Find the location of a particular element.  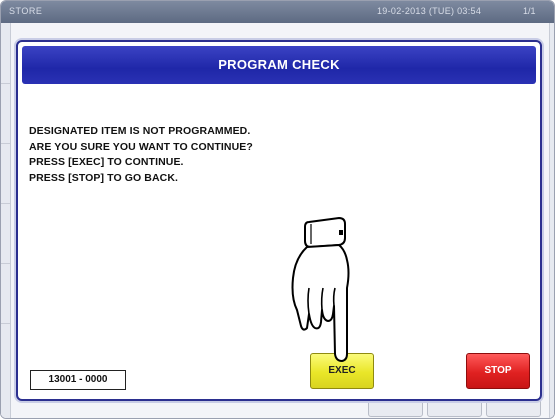

message-line: ARE YOU SURE YOU WANT TO CONTINUE? is located at coordinates (141, 146).